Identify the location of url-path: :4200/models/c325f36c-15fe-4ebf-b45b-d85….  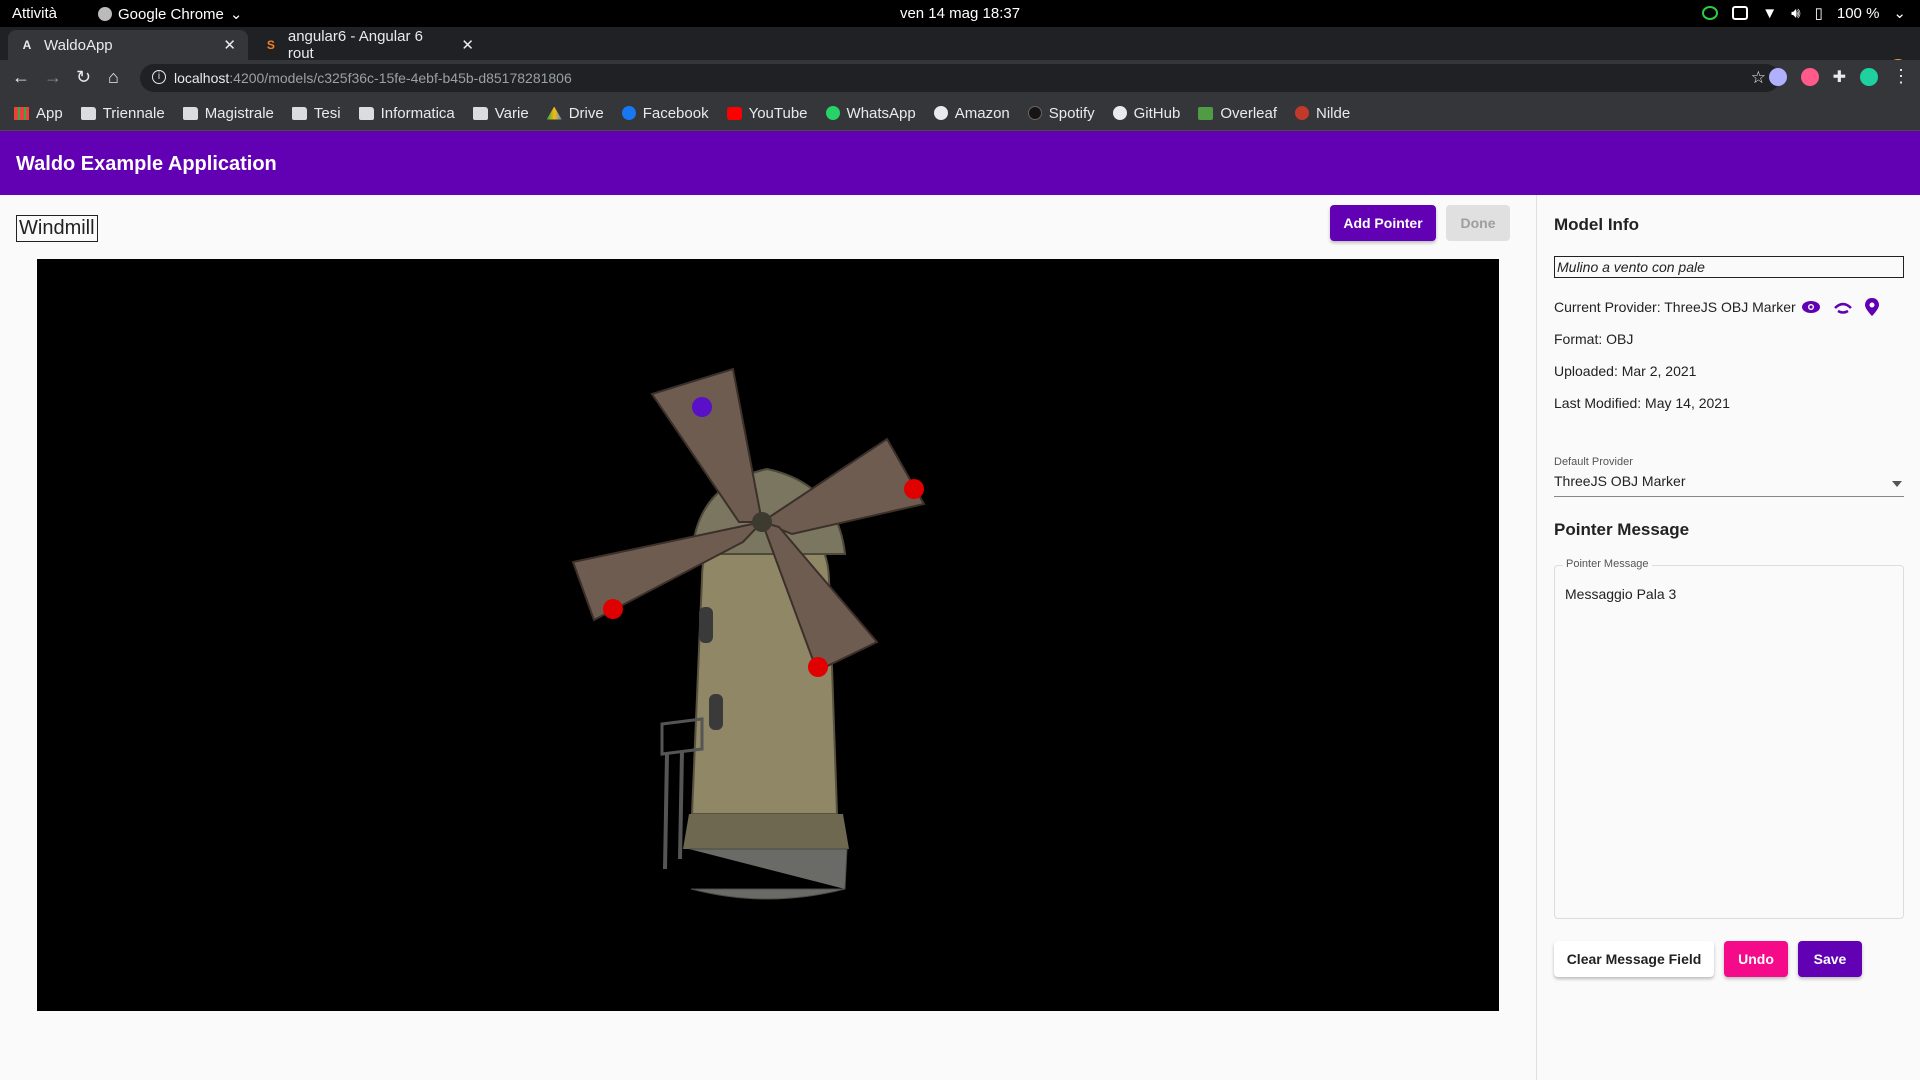
(400, 78).